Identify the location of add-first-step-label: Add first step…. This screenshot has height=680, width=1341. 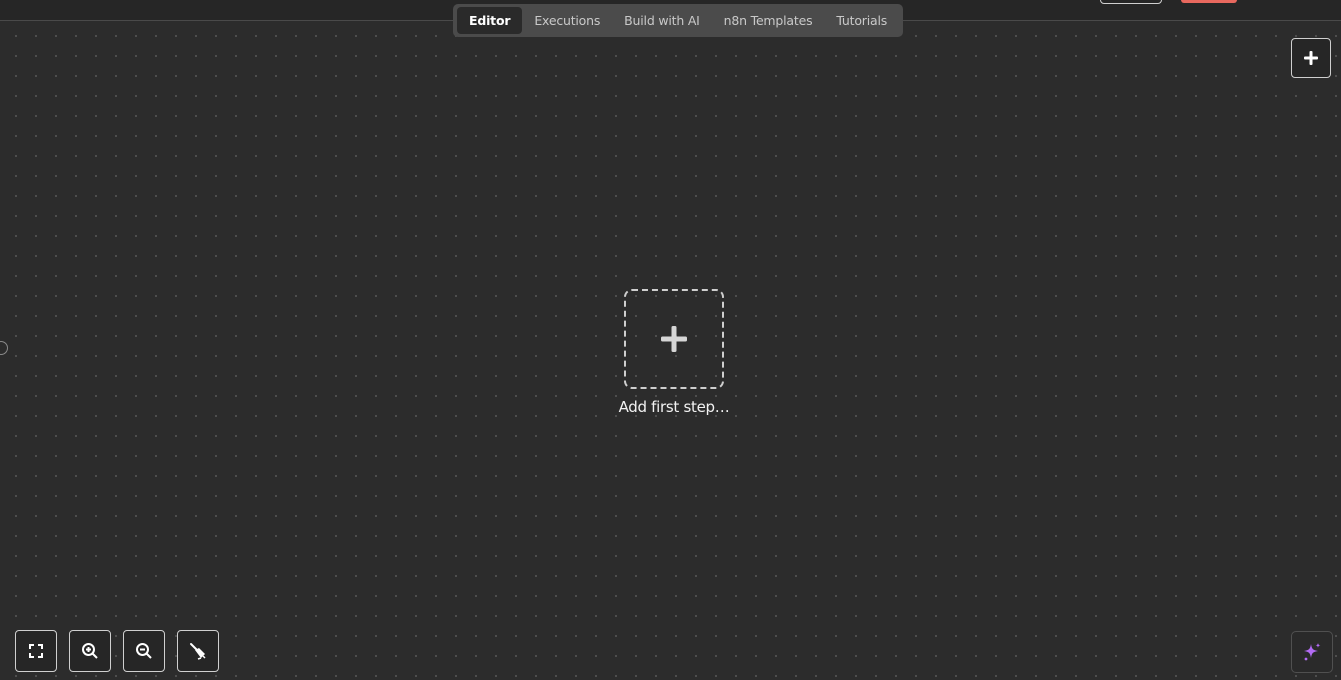
(674, 407).